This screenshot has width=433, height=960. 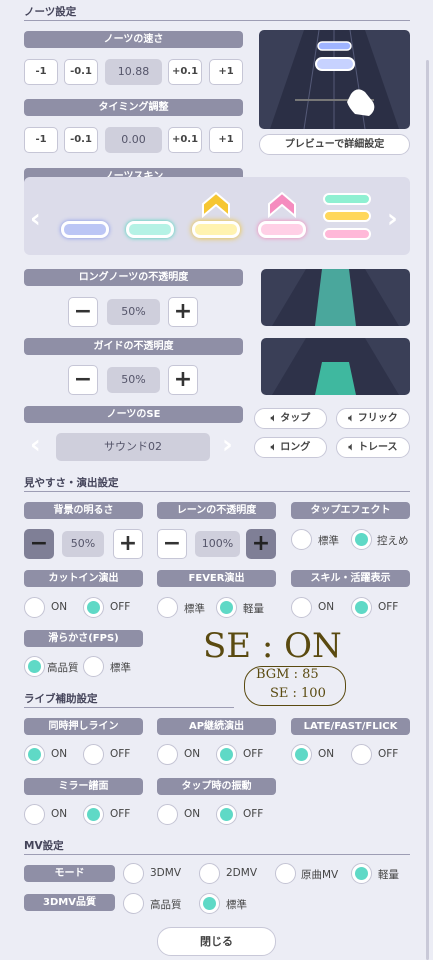 What do you see at coordinates (39, 544) in the screenshot?
I see `bg-brightness-minus-button: −` at bounding box center [39, 544].